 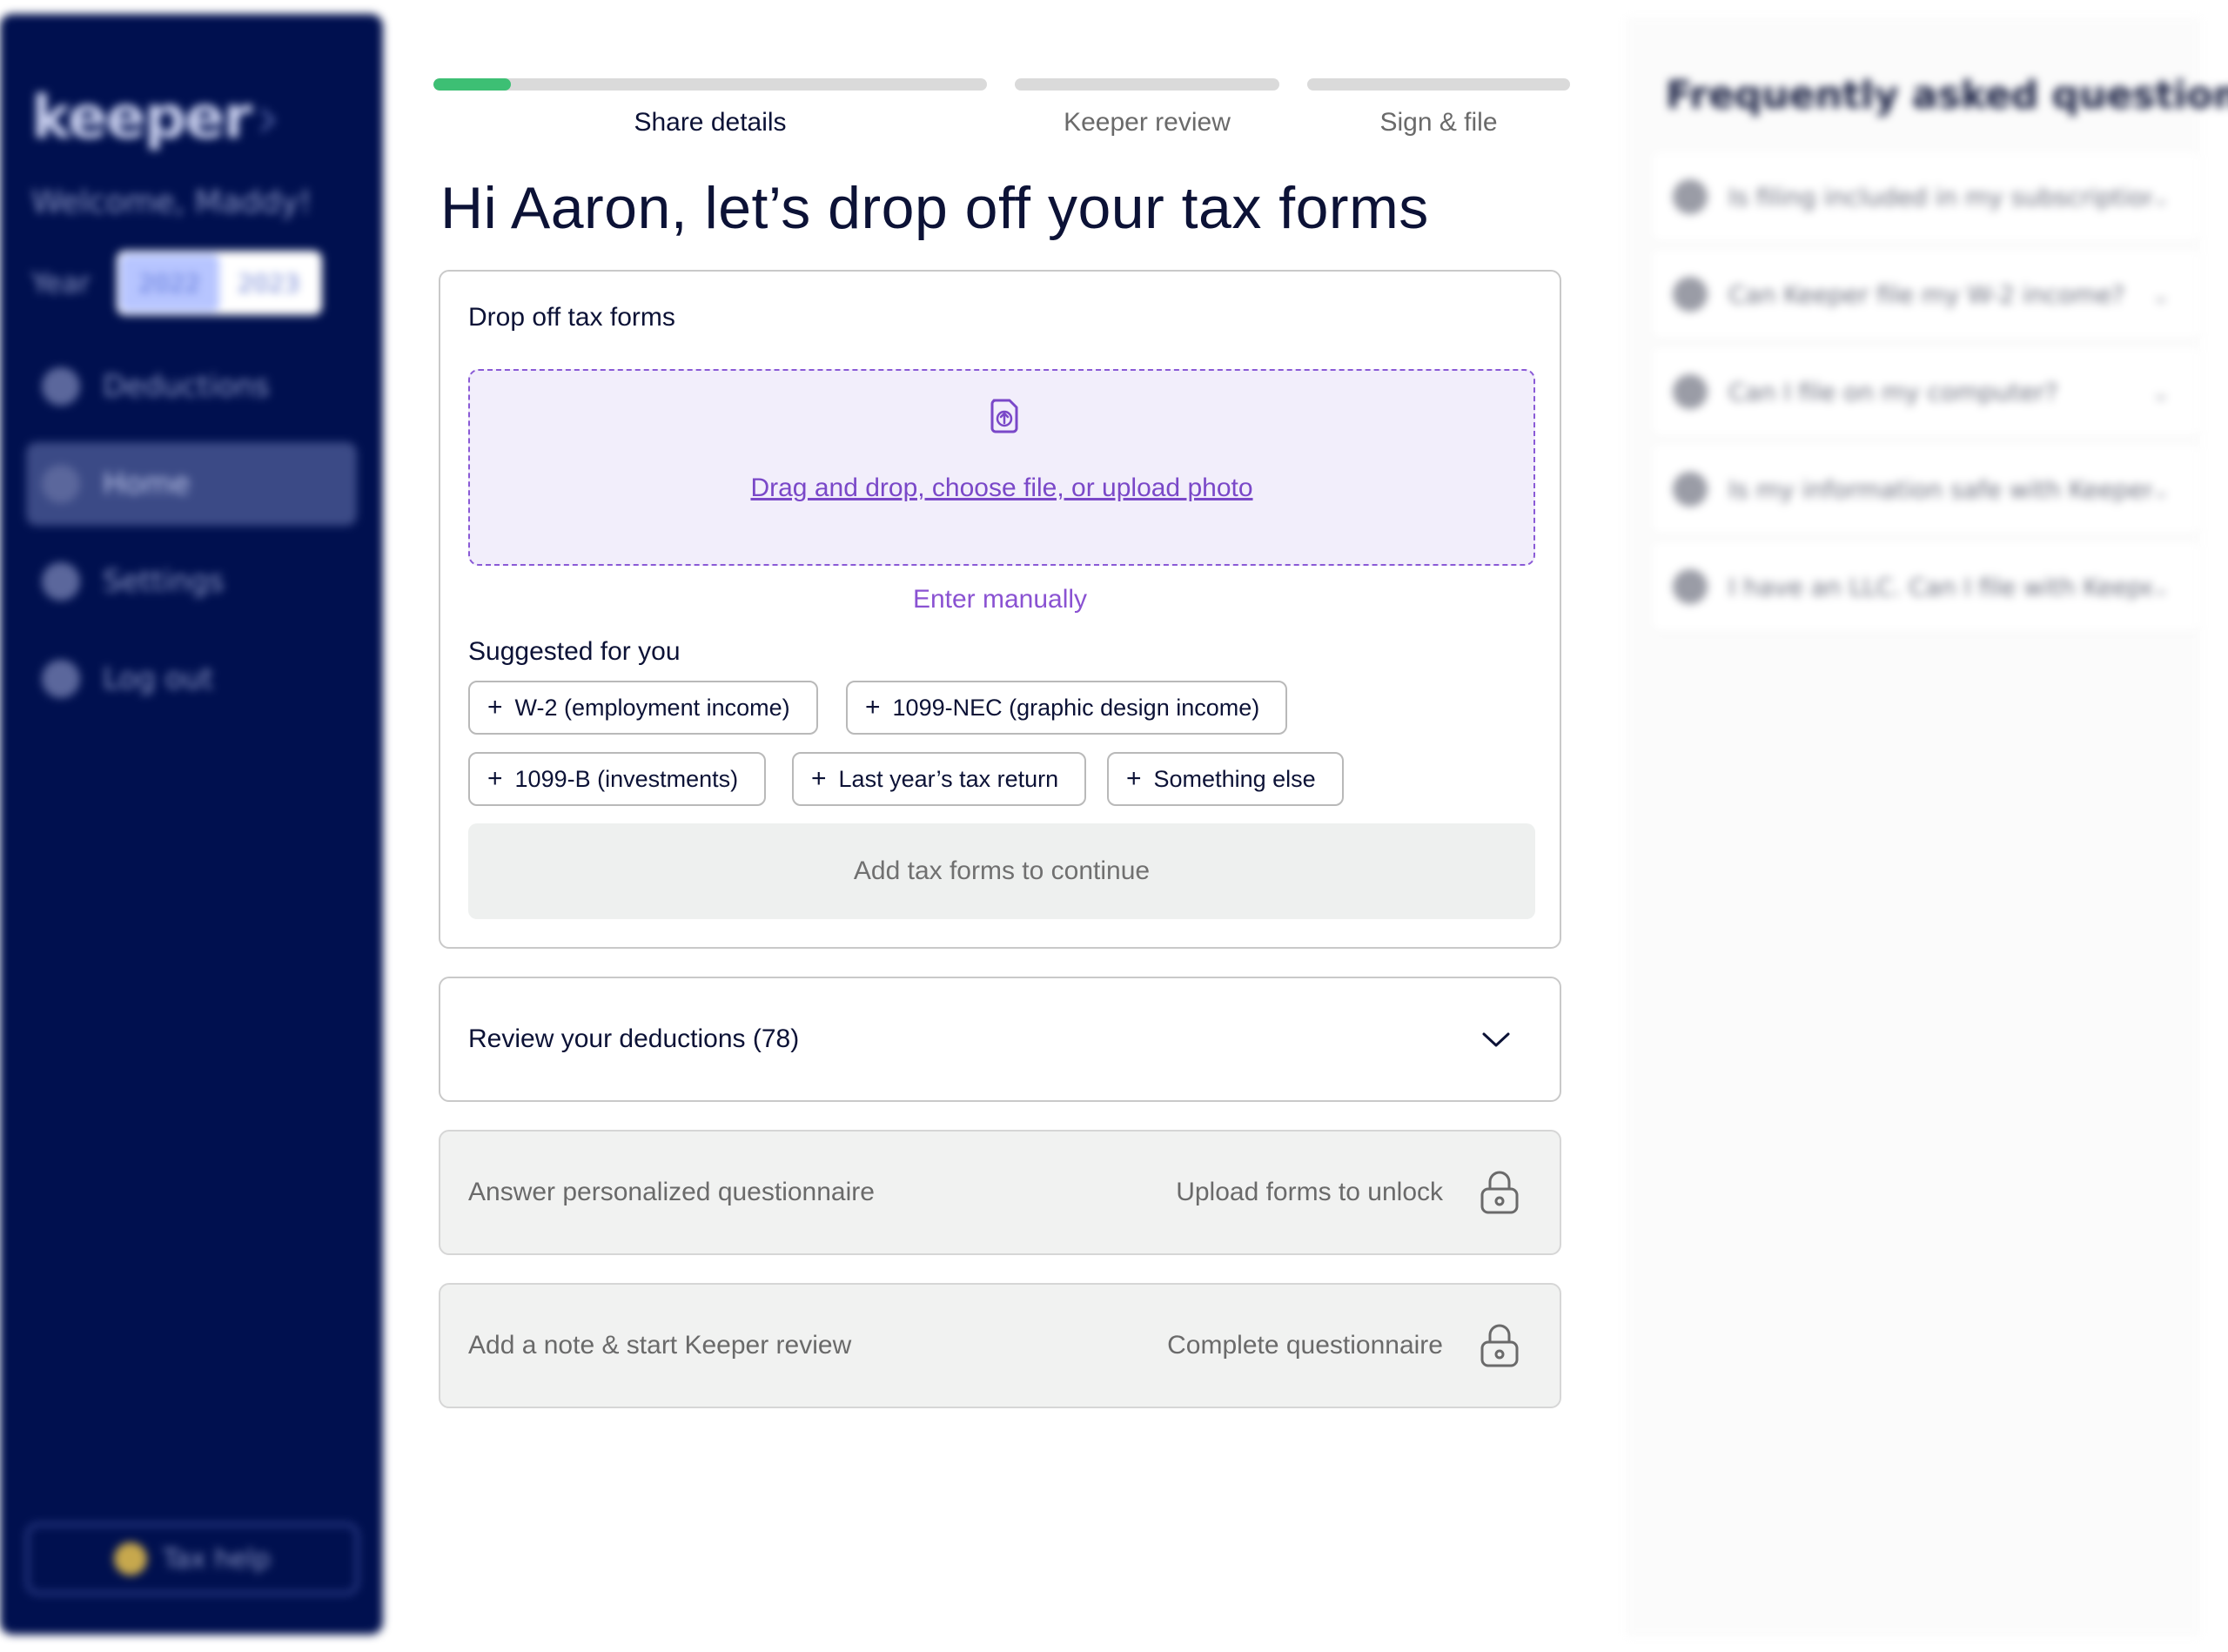 What do you see at coordinates (1147, 85) in the screenshot?
I see `progress-bar-keeper-review` at bounding box center [1147, 85].